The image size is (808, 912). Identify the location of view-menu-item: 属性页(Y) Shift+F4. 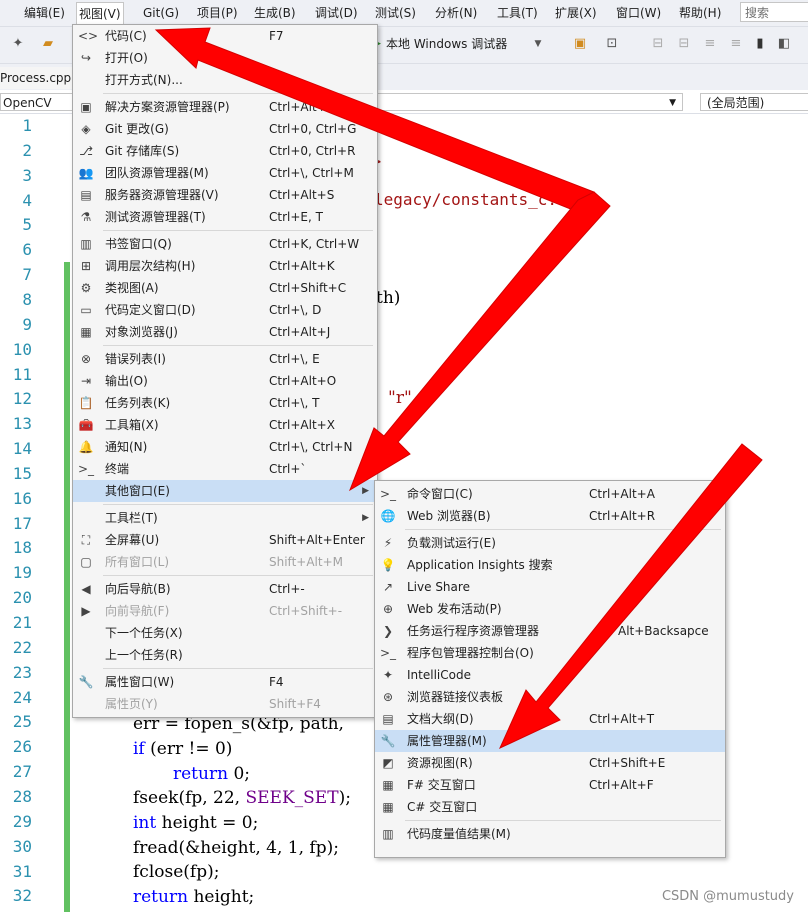
(225, 704).